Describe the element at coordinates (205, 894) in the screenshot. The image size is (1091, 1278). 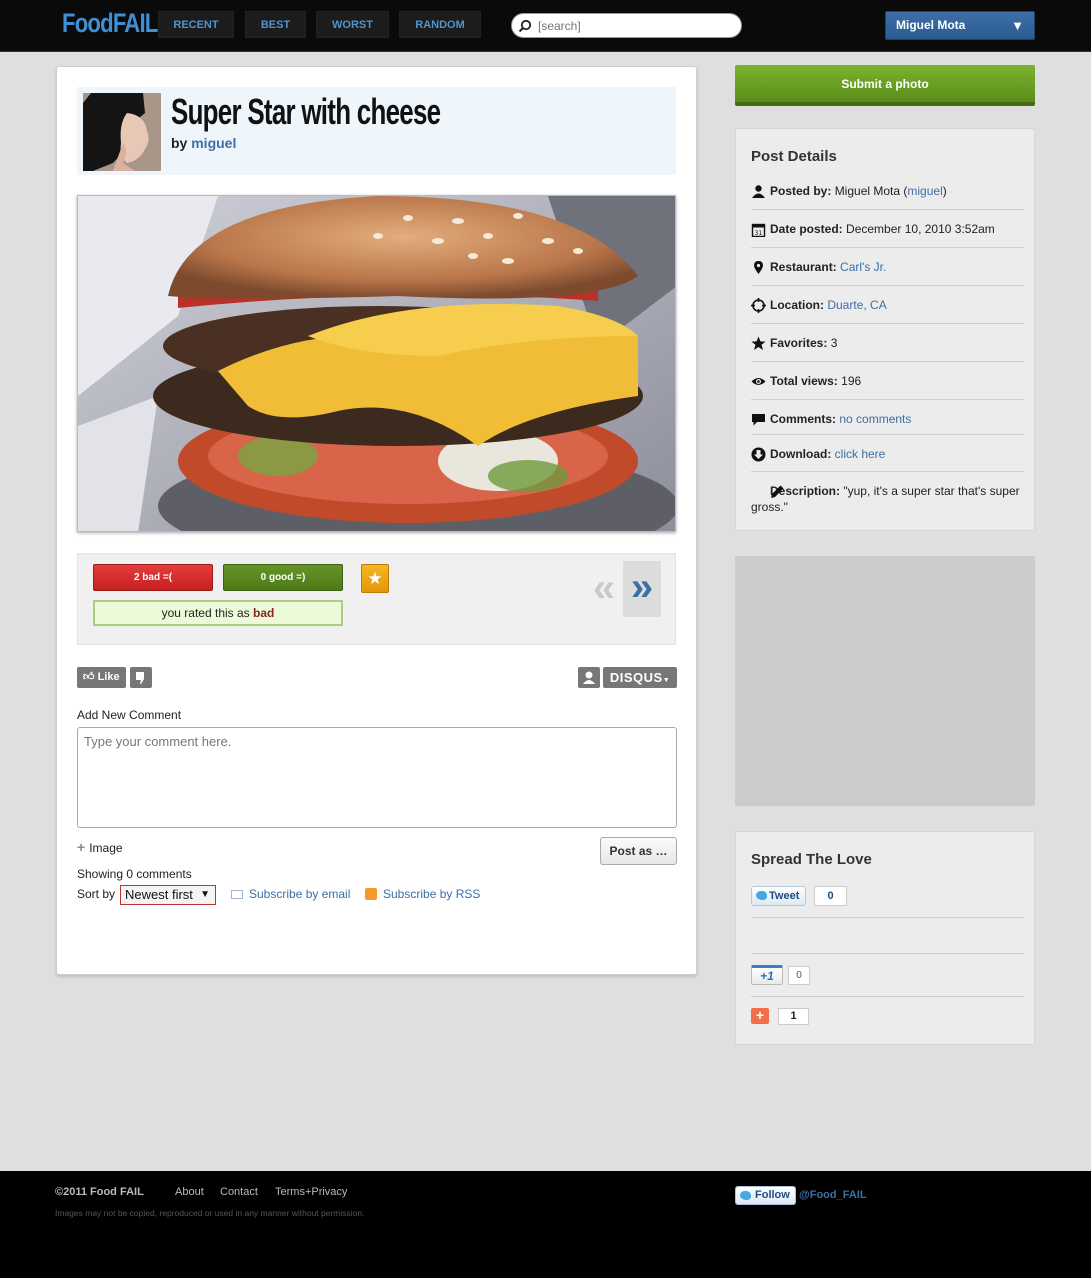
I see `chevron-down-icon: ▼` at that location.